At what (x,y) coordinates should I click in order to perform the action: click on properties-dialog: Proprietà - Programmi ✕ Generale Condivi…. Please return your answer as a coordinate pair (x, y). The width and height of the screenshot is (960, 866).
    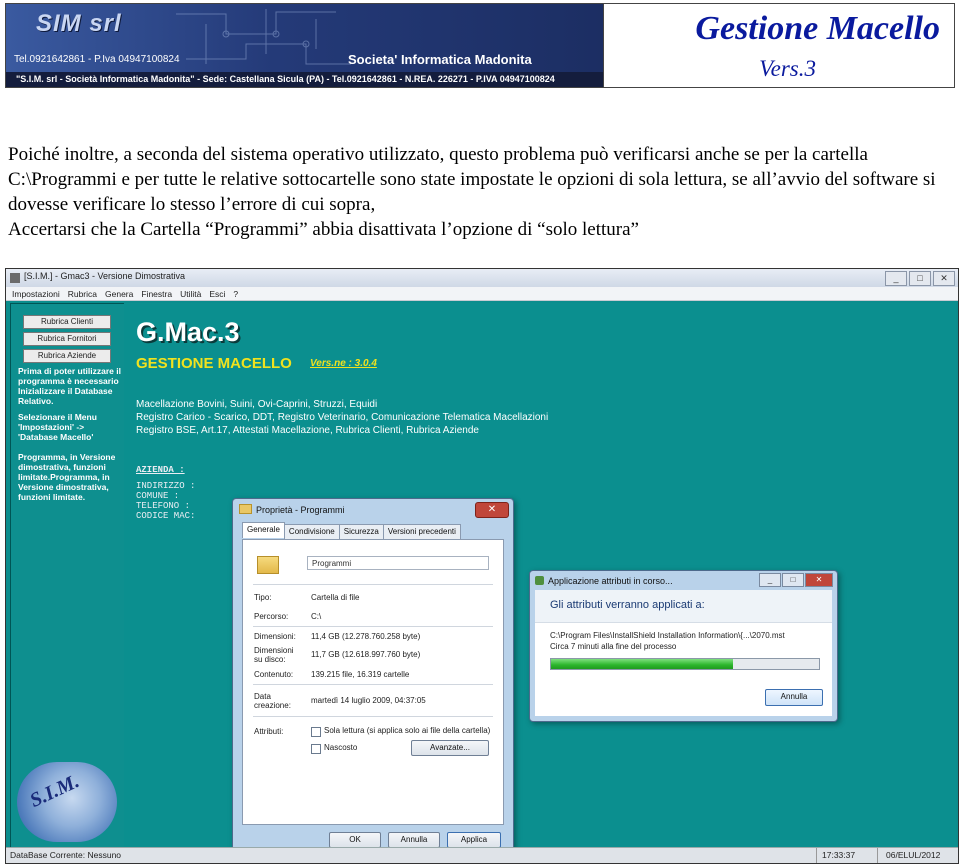
    Looking at the image, I should click on (373, 680).